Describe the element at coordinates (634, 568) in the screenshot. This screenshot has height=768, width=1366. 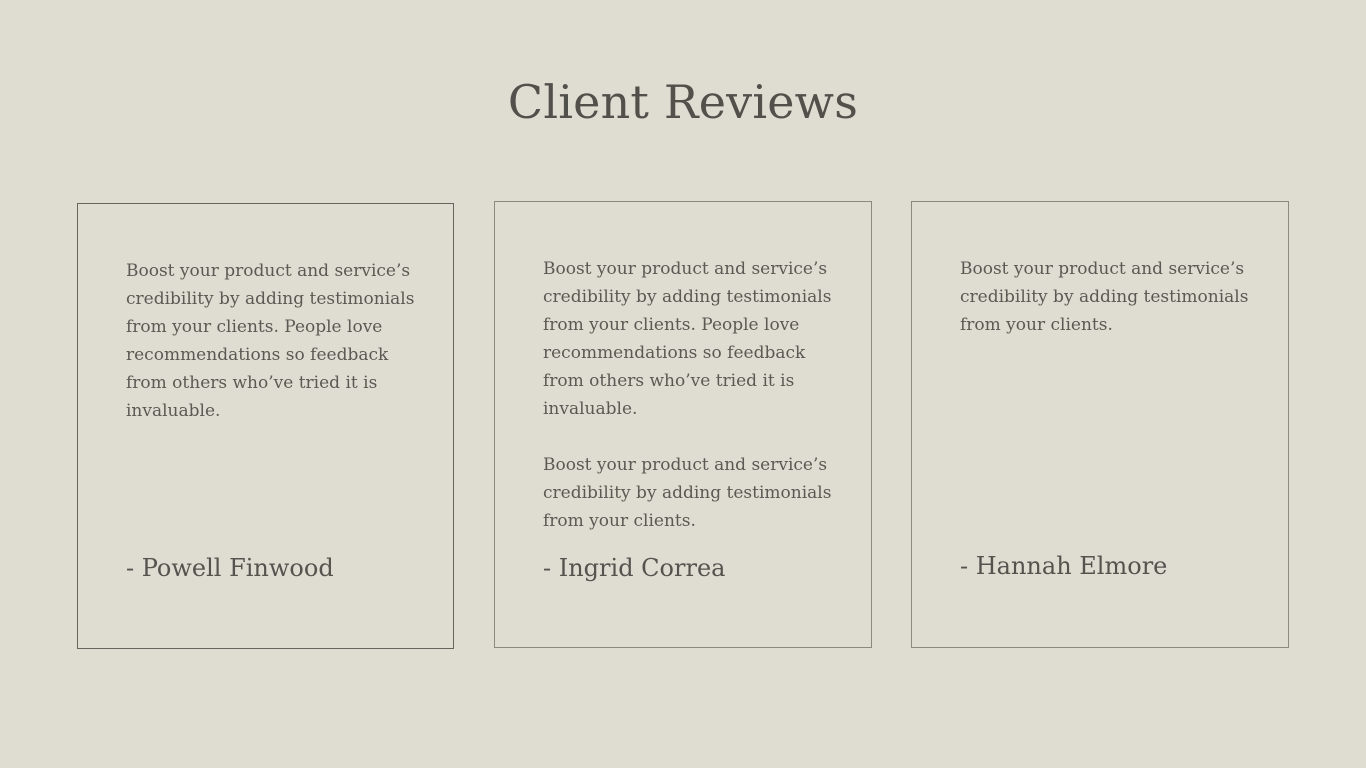
I see `review-author: - Ingrid Correa` at that location.